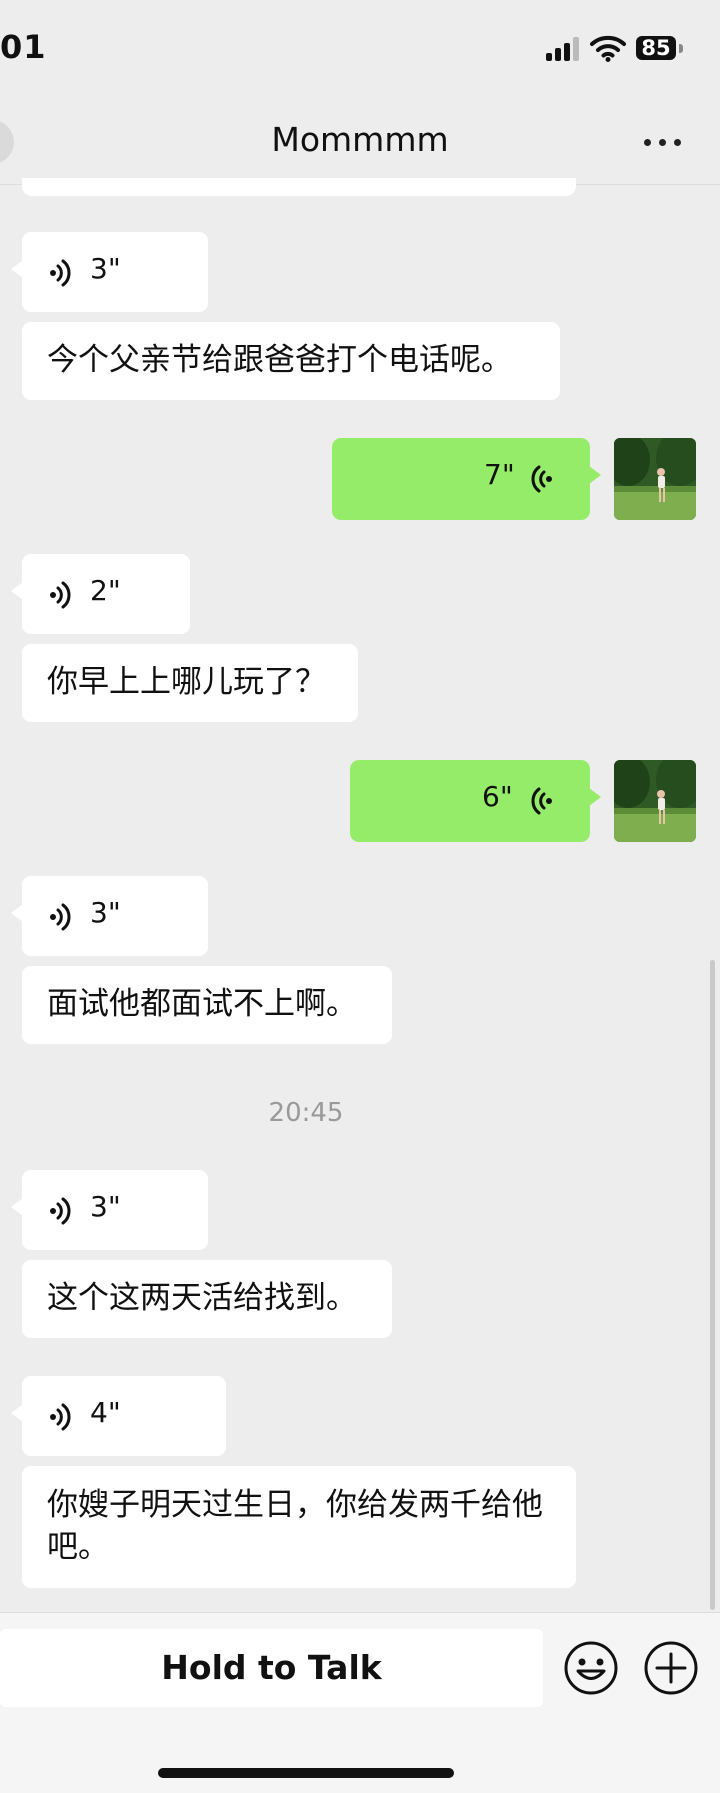  I want to click on message-timestamp: 20:45, so click(306, 1113).